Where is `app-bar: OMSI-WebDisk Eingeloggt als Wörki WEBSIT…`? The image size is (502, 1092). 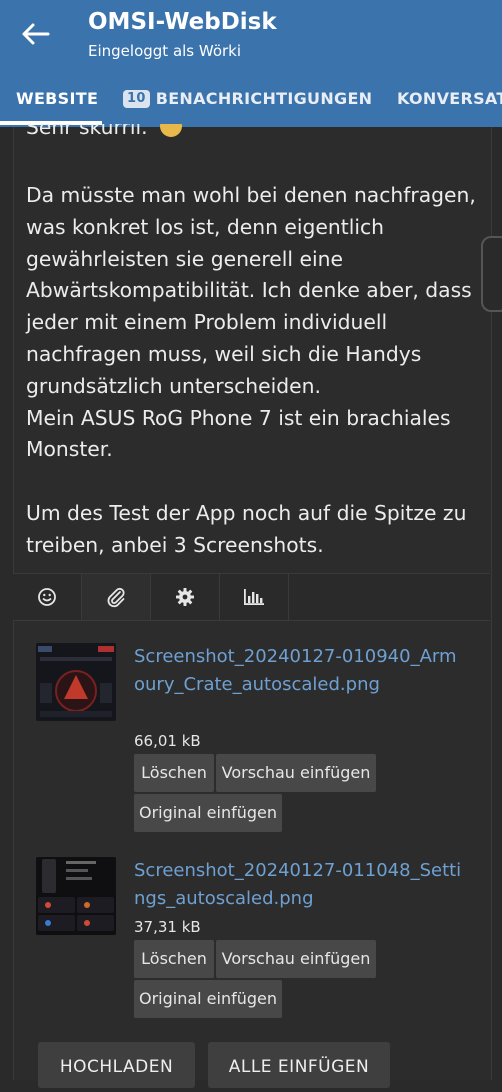
app-bar: OMSI-WebDisk Eingeloggt als Wörki WEBSIT… is located at coordinates (251, 63).